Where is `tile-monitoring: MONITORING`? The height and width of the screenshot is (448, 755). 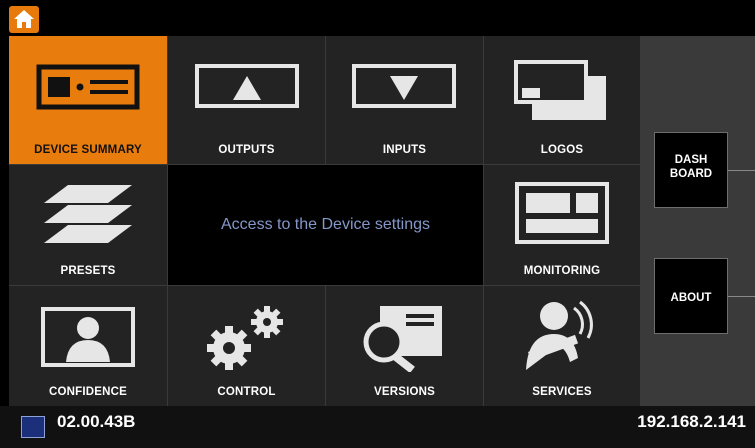
tile-monitoring: MONITORING is located at coordinates (562, 225).